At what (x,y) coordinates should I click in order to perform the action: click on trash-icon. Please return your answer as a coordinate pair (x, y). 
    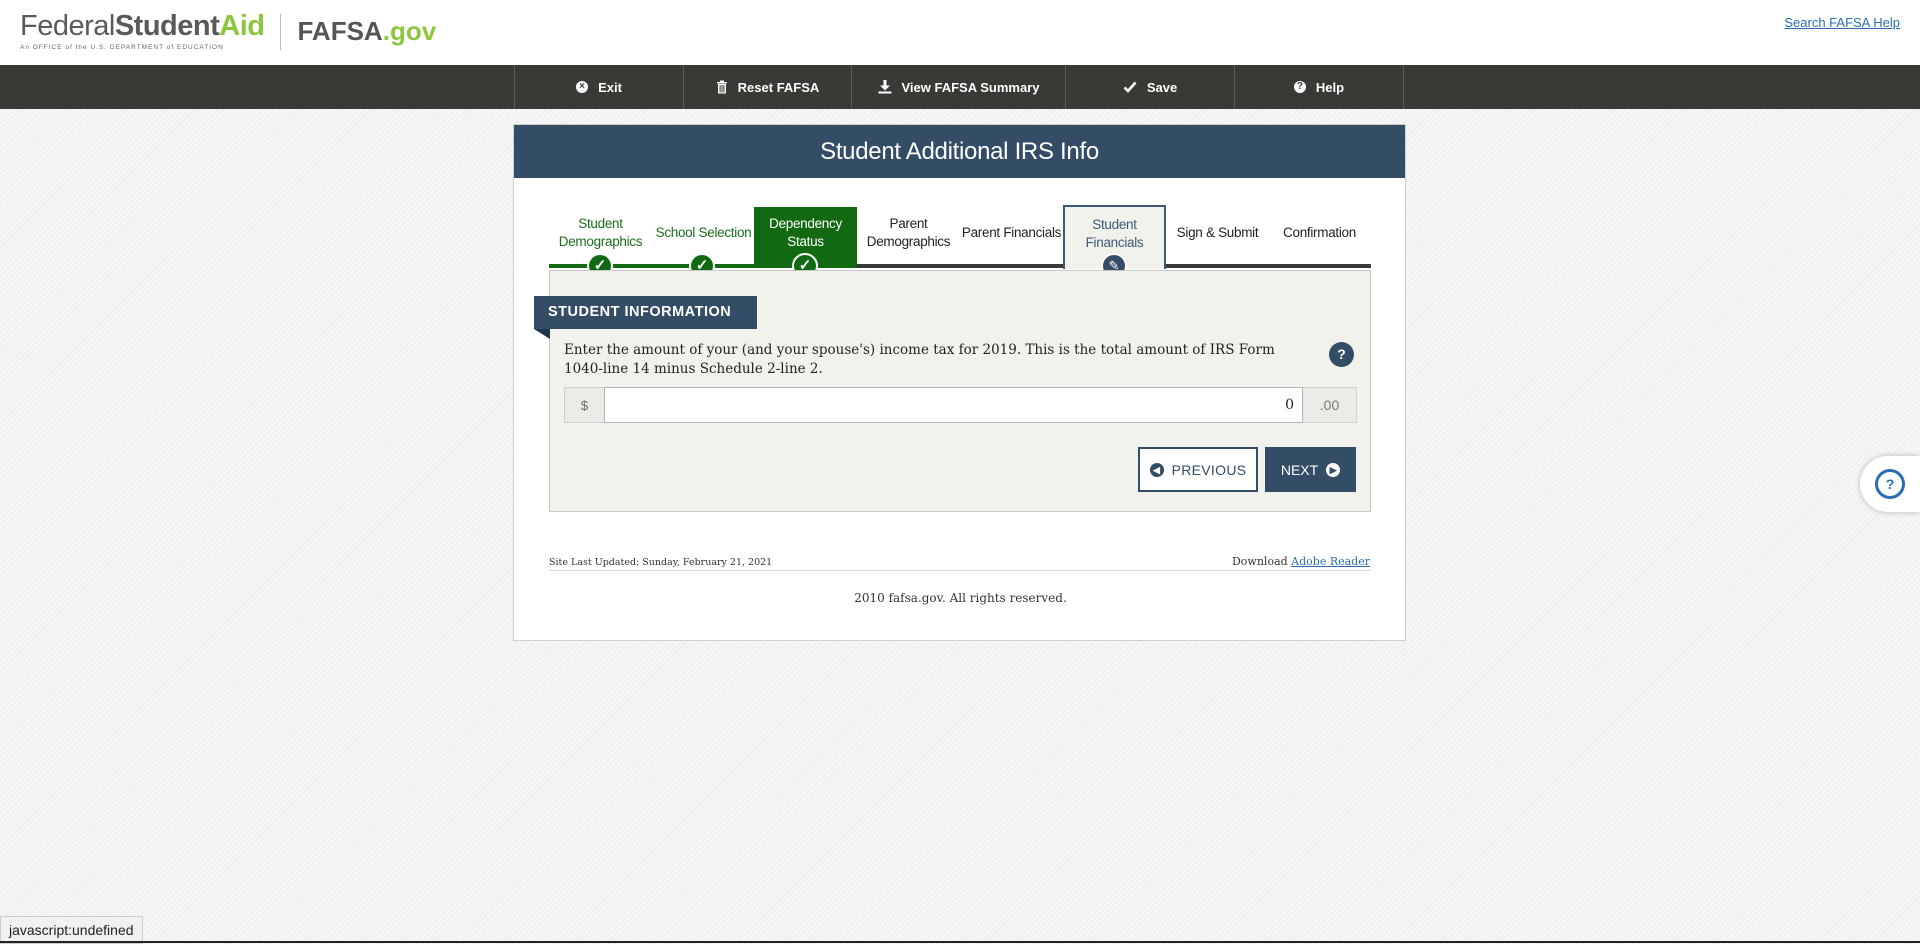
    Looking at the image, I should click on (722, 87).